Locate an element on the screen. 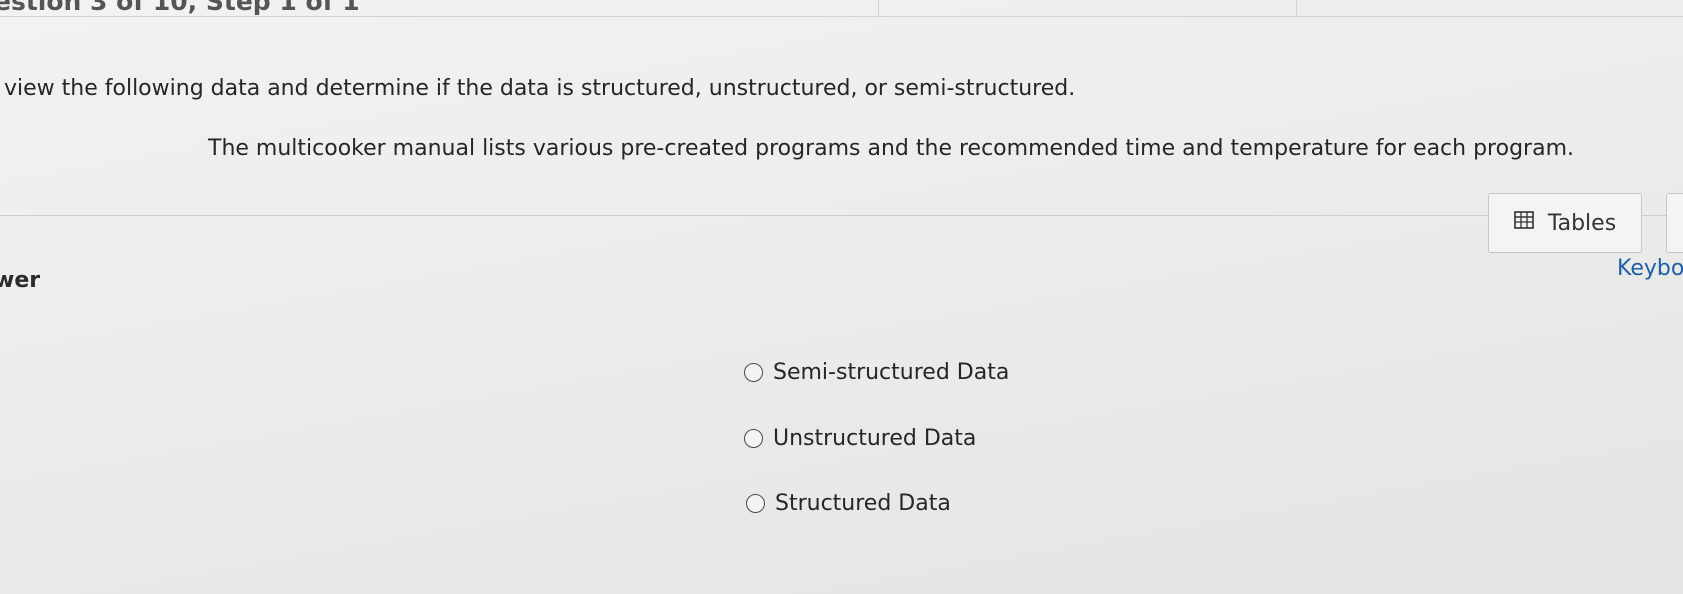 The image size is (1683, 594). question-progress-label: estion 3 of 10, Step 1 of 1 is located at coordinates (180, 8).